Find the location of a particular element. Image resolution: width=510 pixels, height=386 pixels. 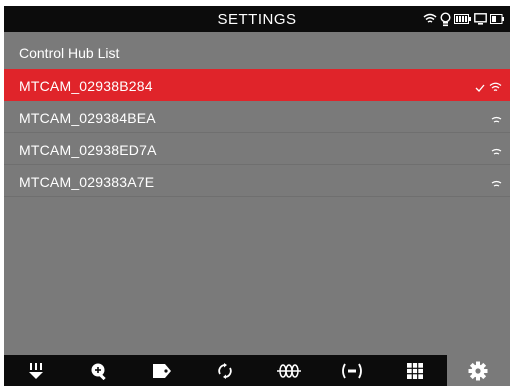

crop-down-icon is located at coordinates (36, 371).